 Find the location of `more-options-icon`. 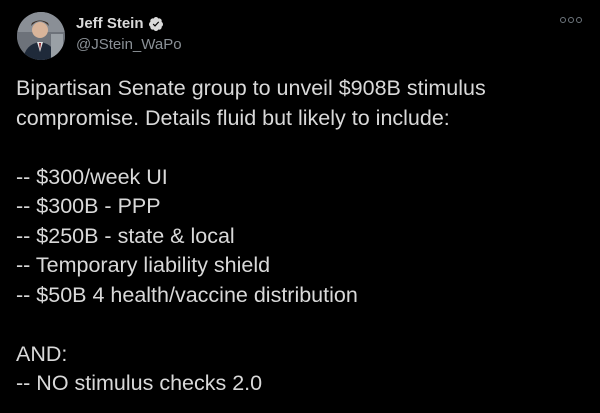

more-options-icon is located at coordinates (571, 20).